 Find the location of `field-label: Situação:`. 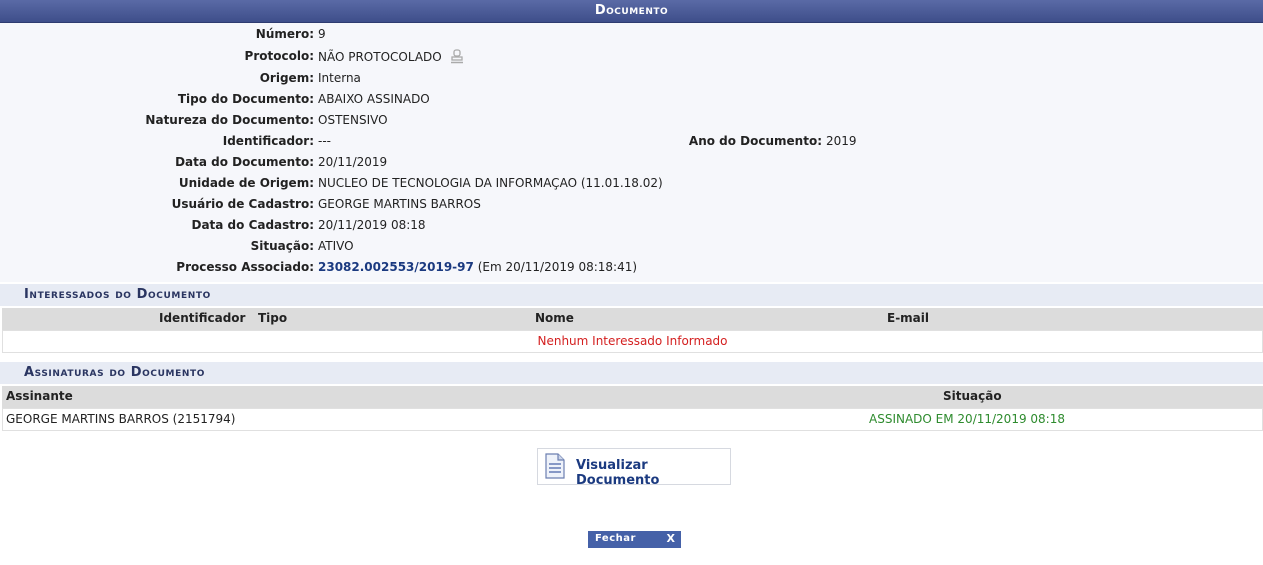

field-label: Situação: is located at coordinates (282, 246).